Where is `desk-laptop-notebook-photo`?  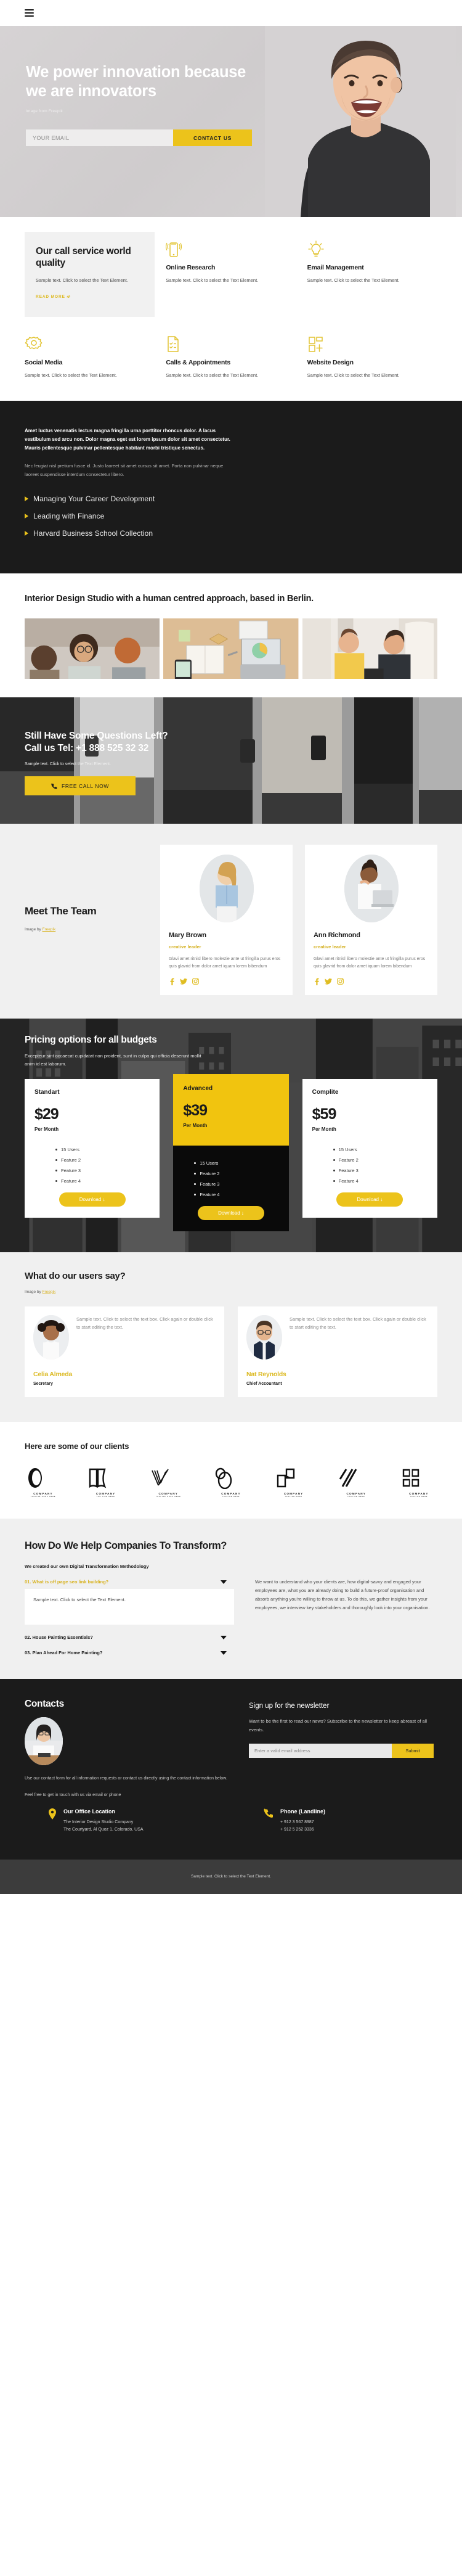 desk-laptop-notebook-photo is located at coordinates (231, 648).